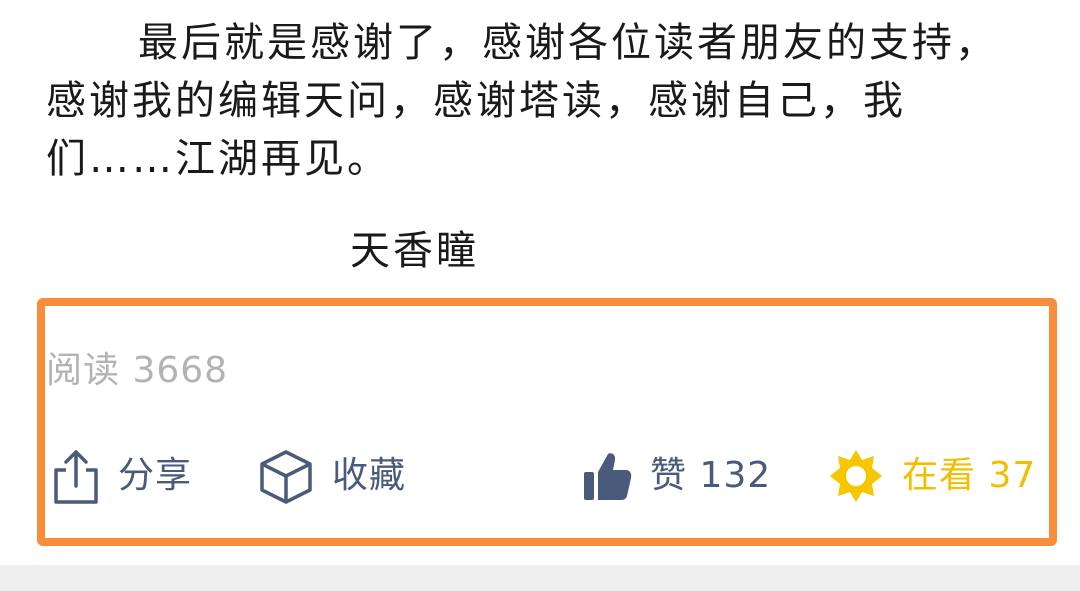 This screenshot has height=591, width=1080. What do you see at coordinates (607, 476) in the screenshot?
I see `thumbs-up-icon` at bounding box center [607, 476].